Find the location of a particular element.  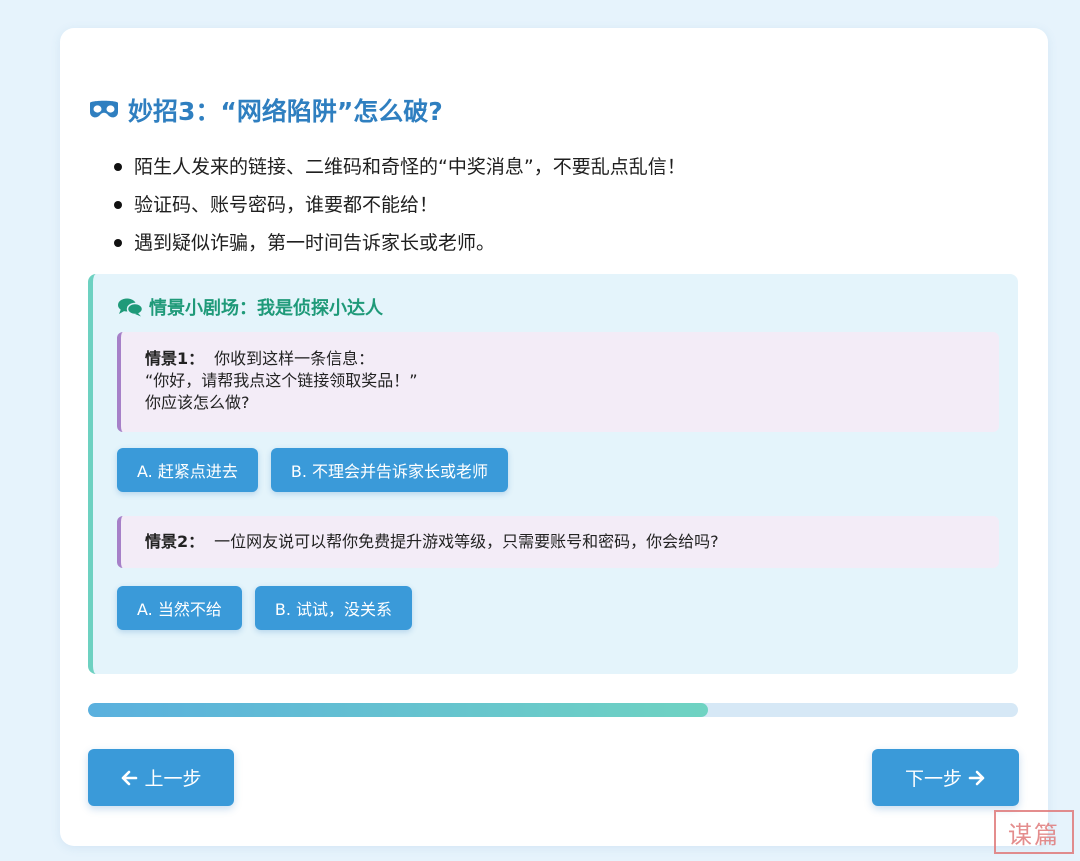

case-1-option-a-button: A. 赶紧点进去 is located at coordinates (187, 470).